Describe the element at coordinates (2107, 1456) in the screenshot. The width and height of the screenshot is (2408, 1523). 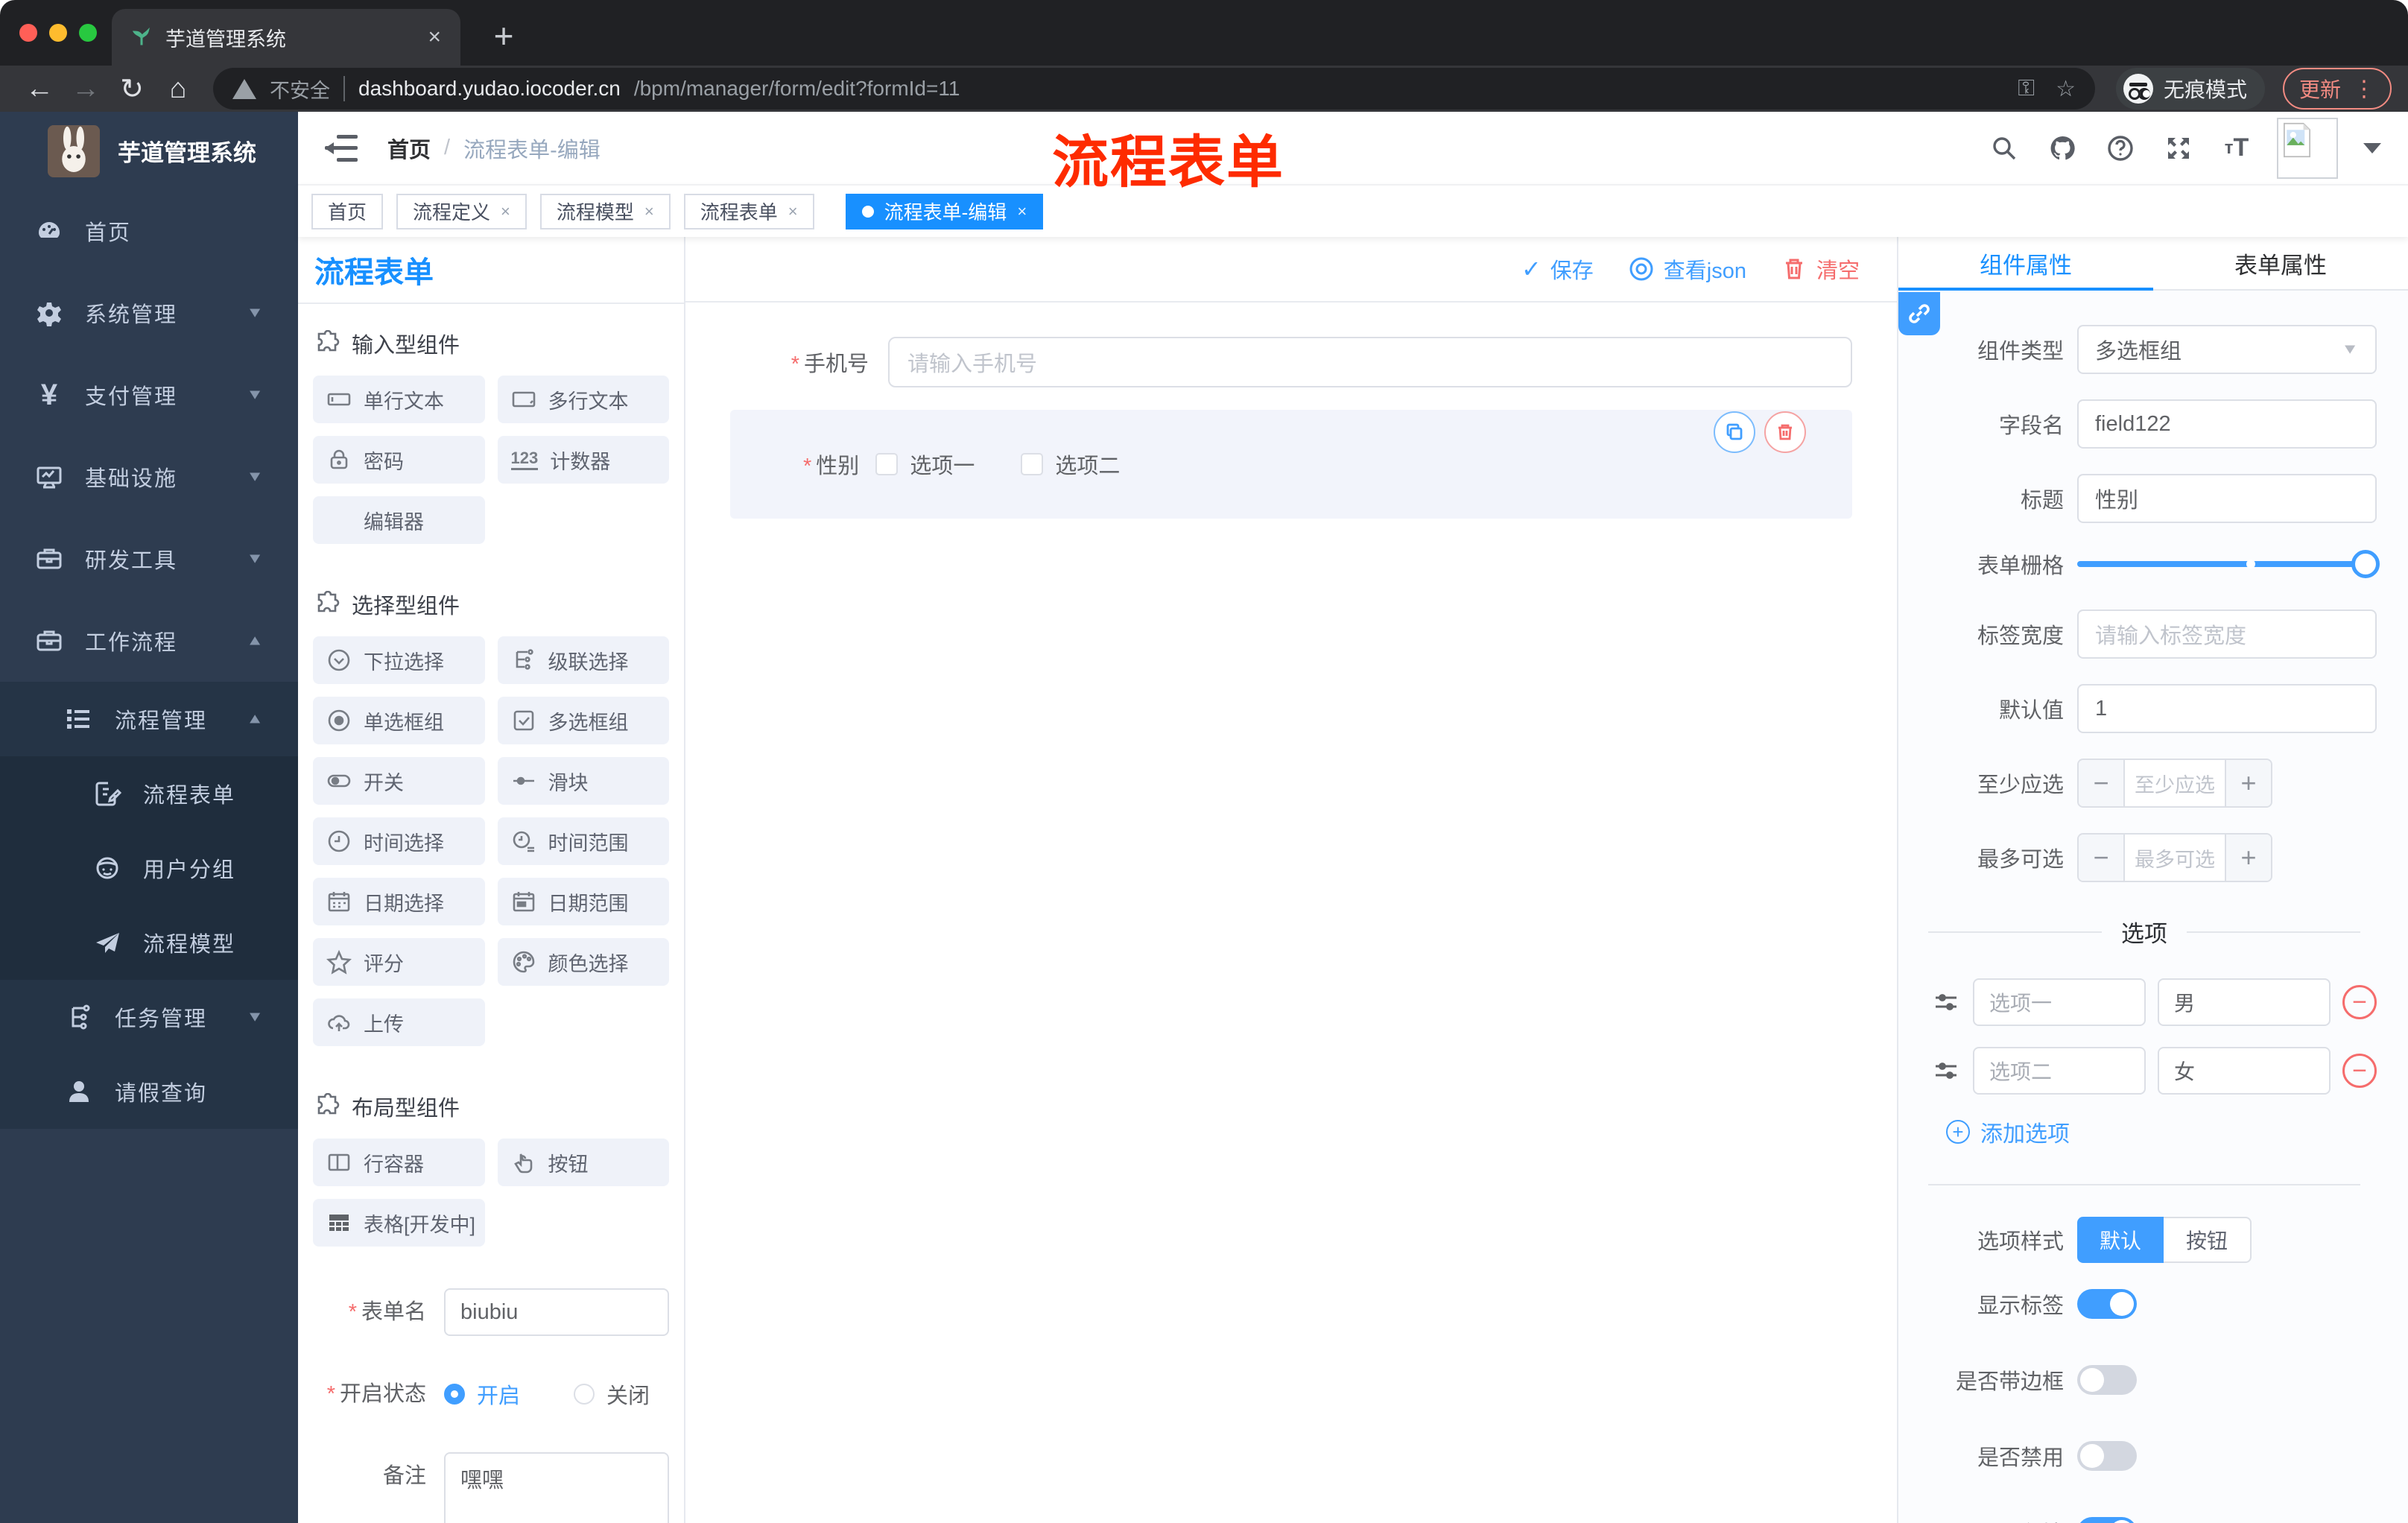
I see `disabled-switch` at that location.